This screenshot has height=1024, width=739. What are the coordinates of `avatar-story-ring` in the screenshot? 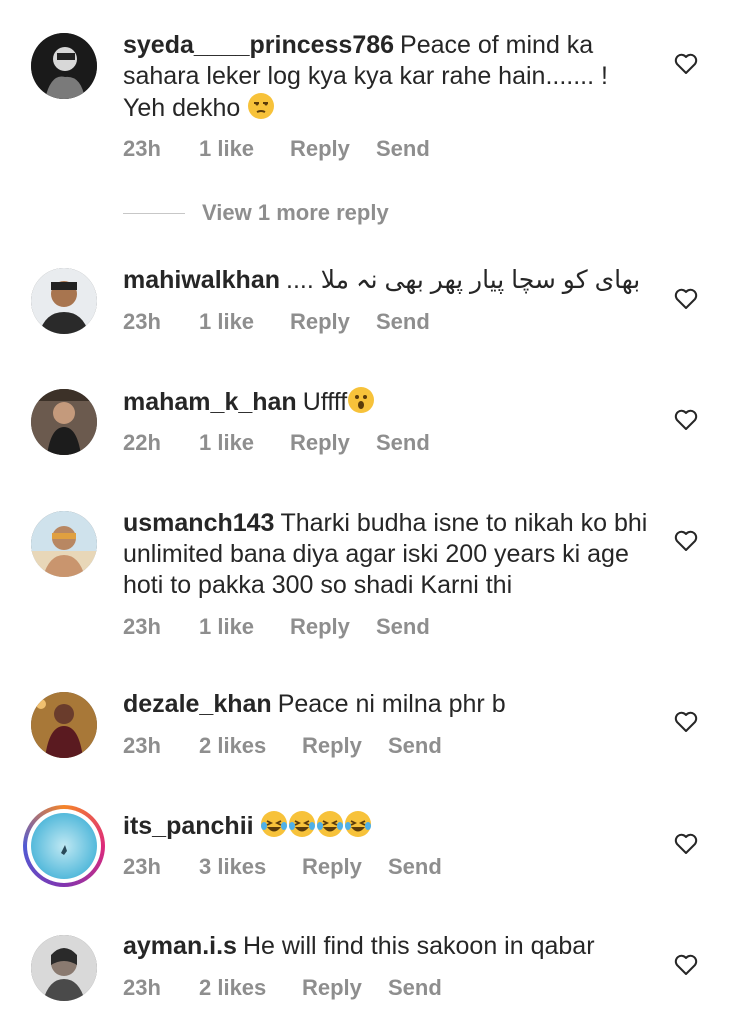 It's located at (64, 846).